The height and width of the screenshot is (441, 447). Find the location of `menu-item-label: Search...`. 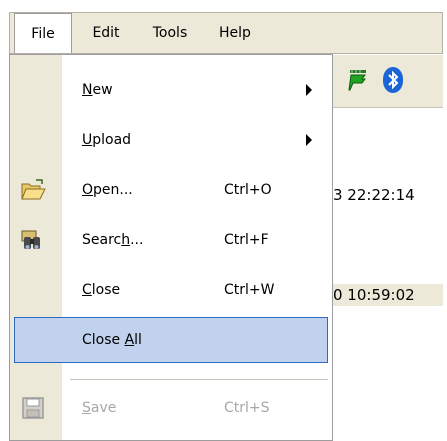

menu-item-label: Search... is located at coordinates (113, 240).